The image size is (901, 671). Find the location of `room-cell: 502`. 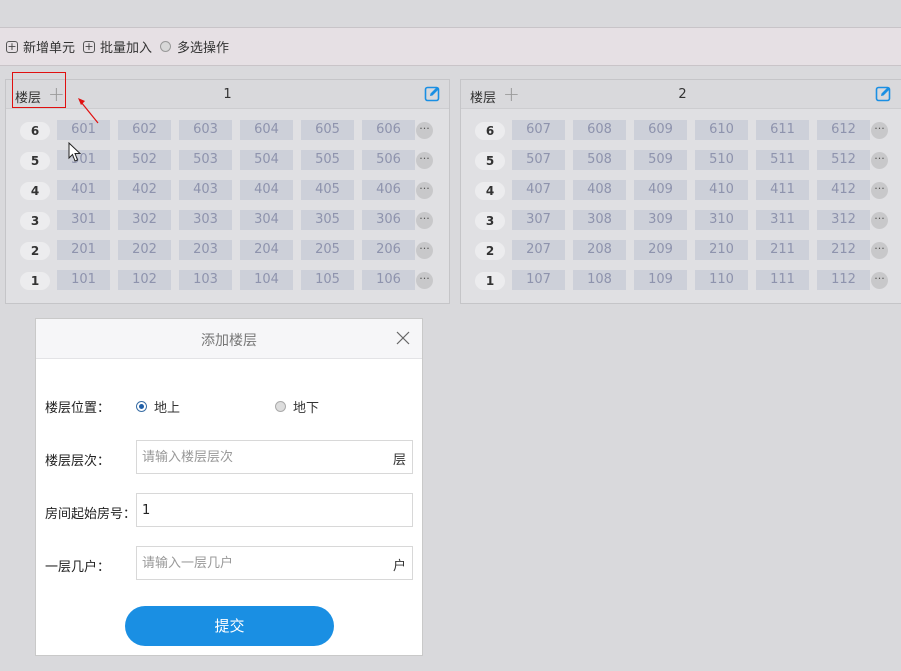

room-cell: 502 is located at coordinates (144, 160).